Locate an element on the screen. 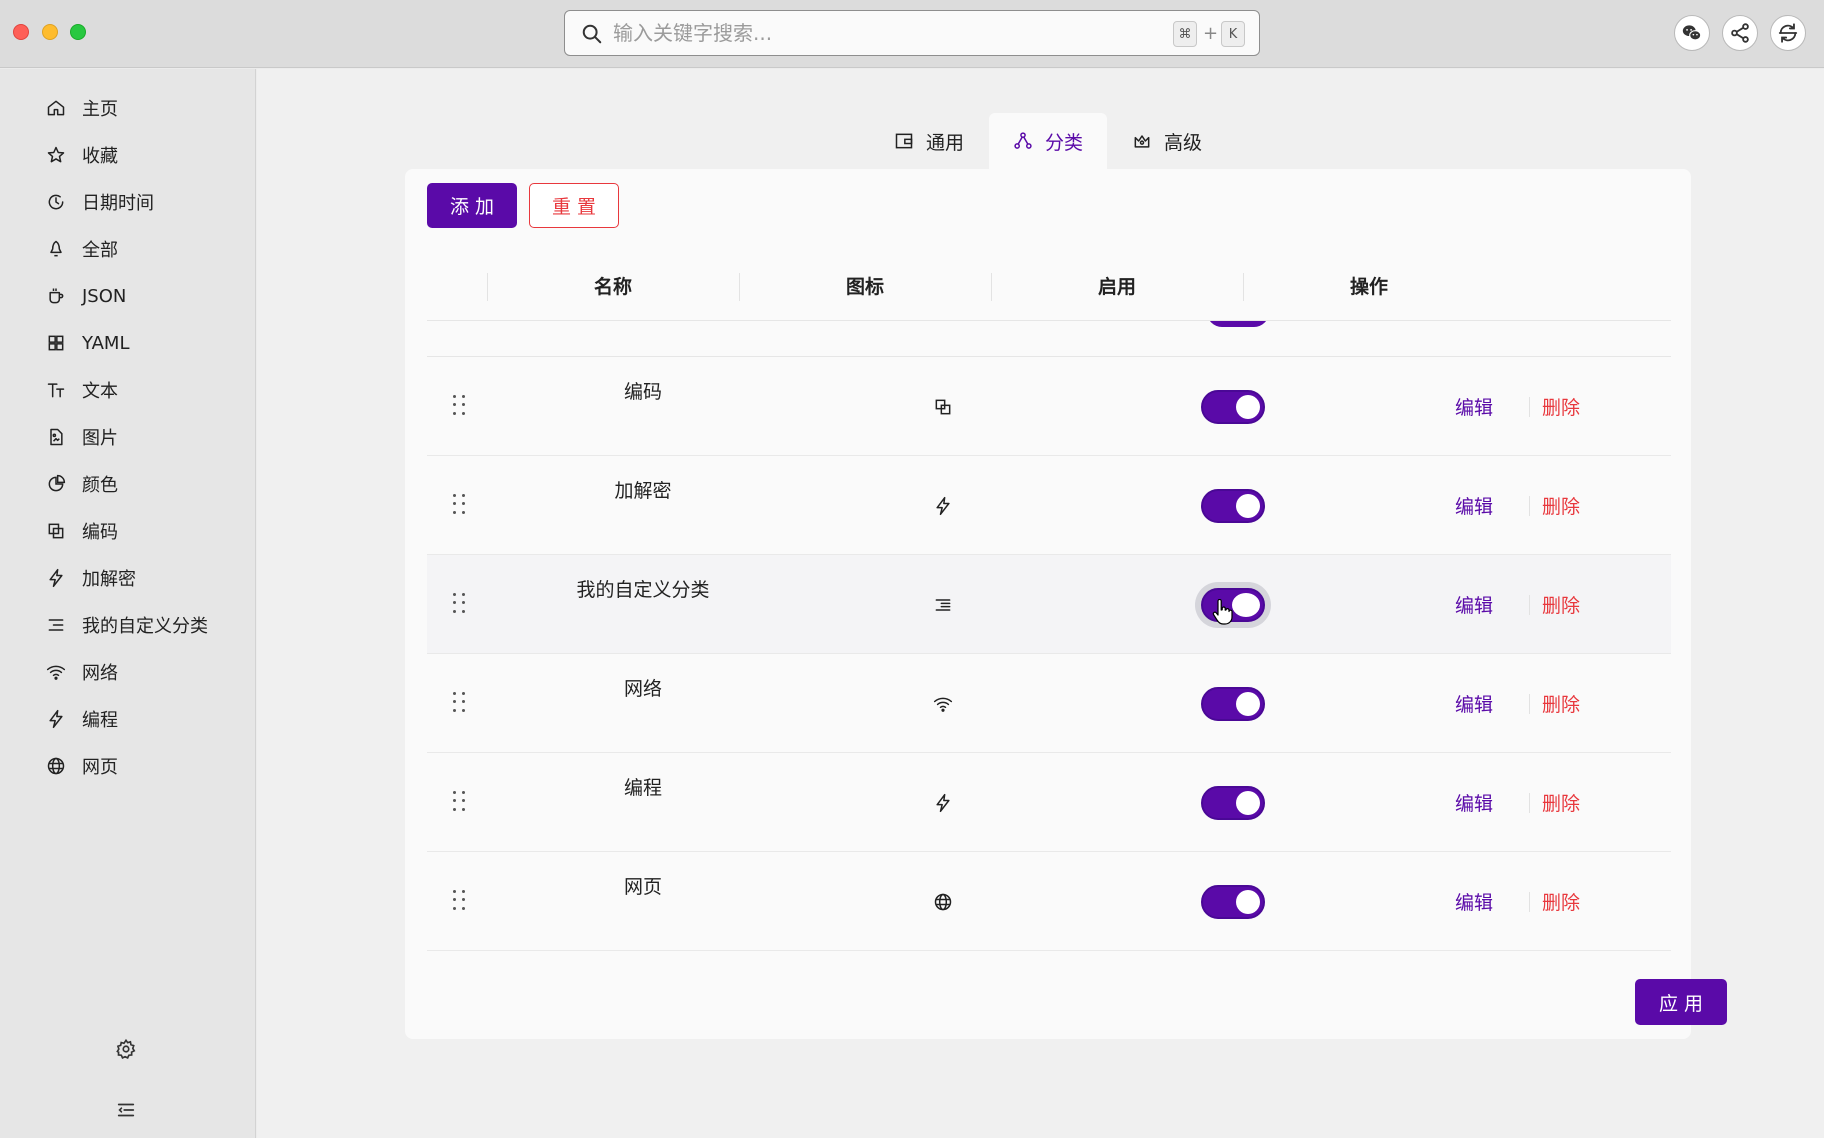  table-row: 编码 编辑 删除 is located at coordinates (1049, 406).